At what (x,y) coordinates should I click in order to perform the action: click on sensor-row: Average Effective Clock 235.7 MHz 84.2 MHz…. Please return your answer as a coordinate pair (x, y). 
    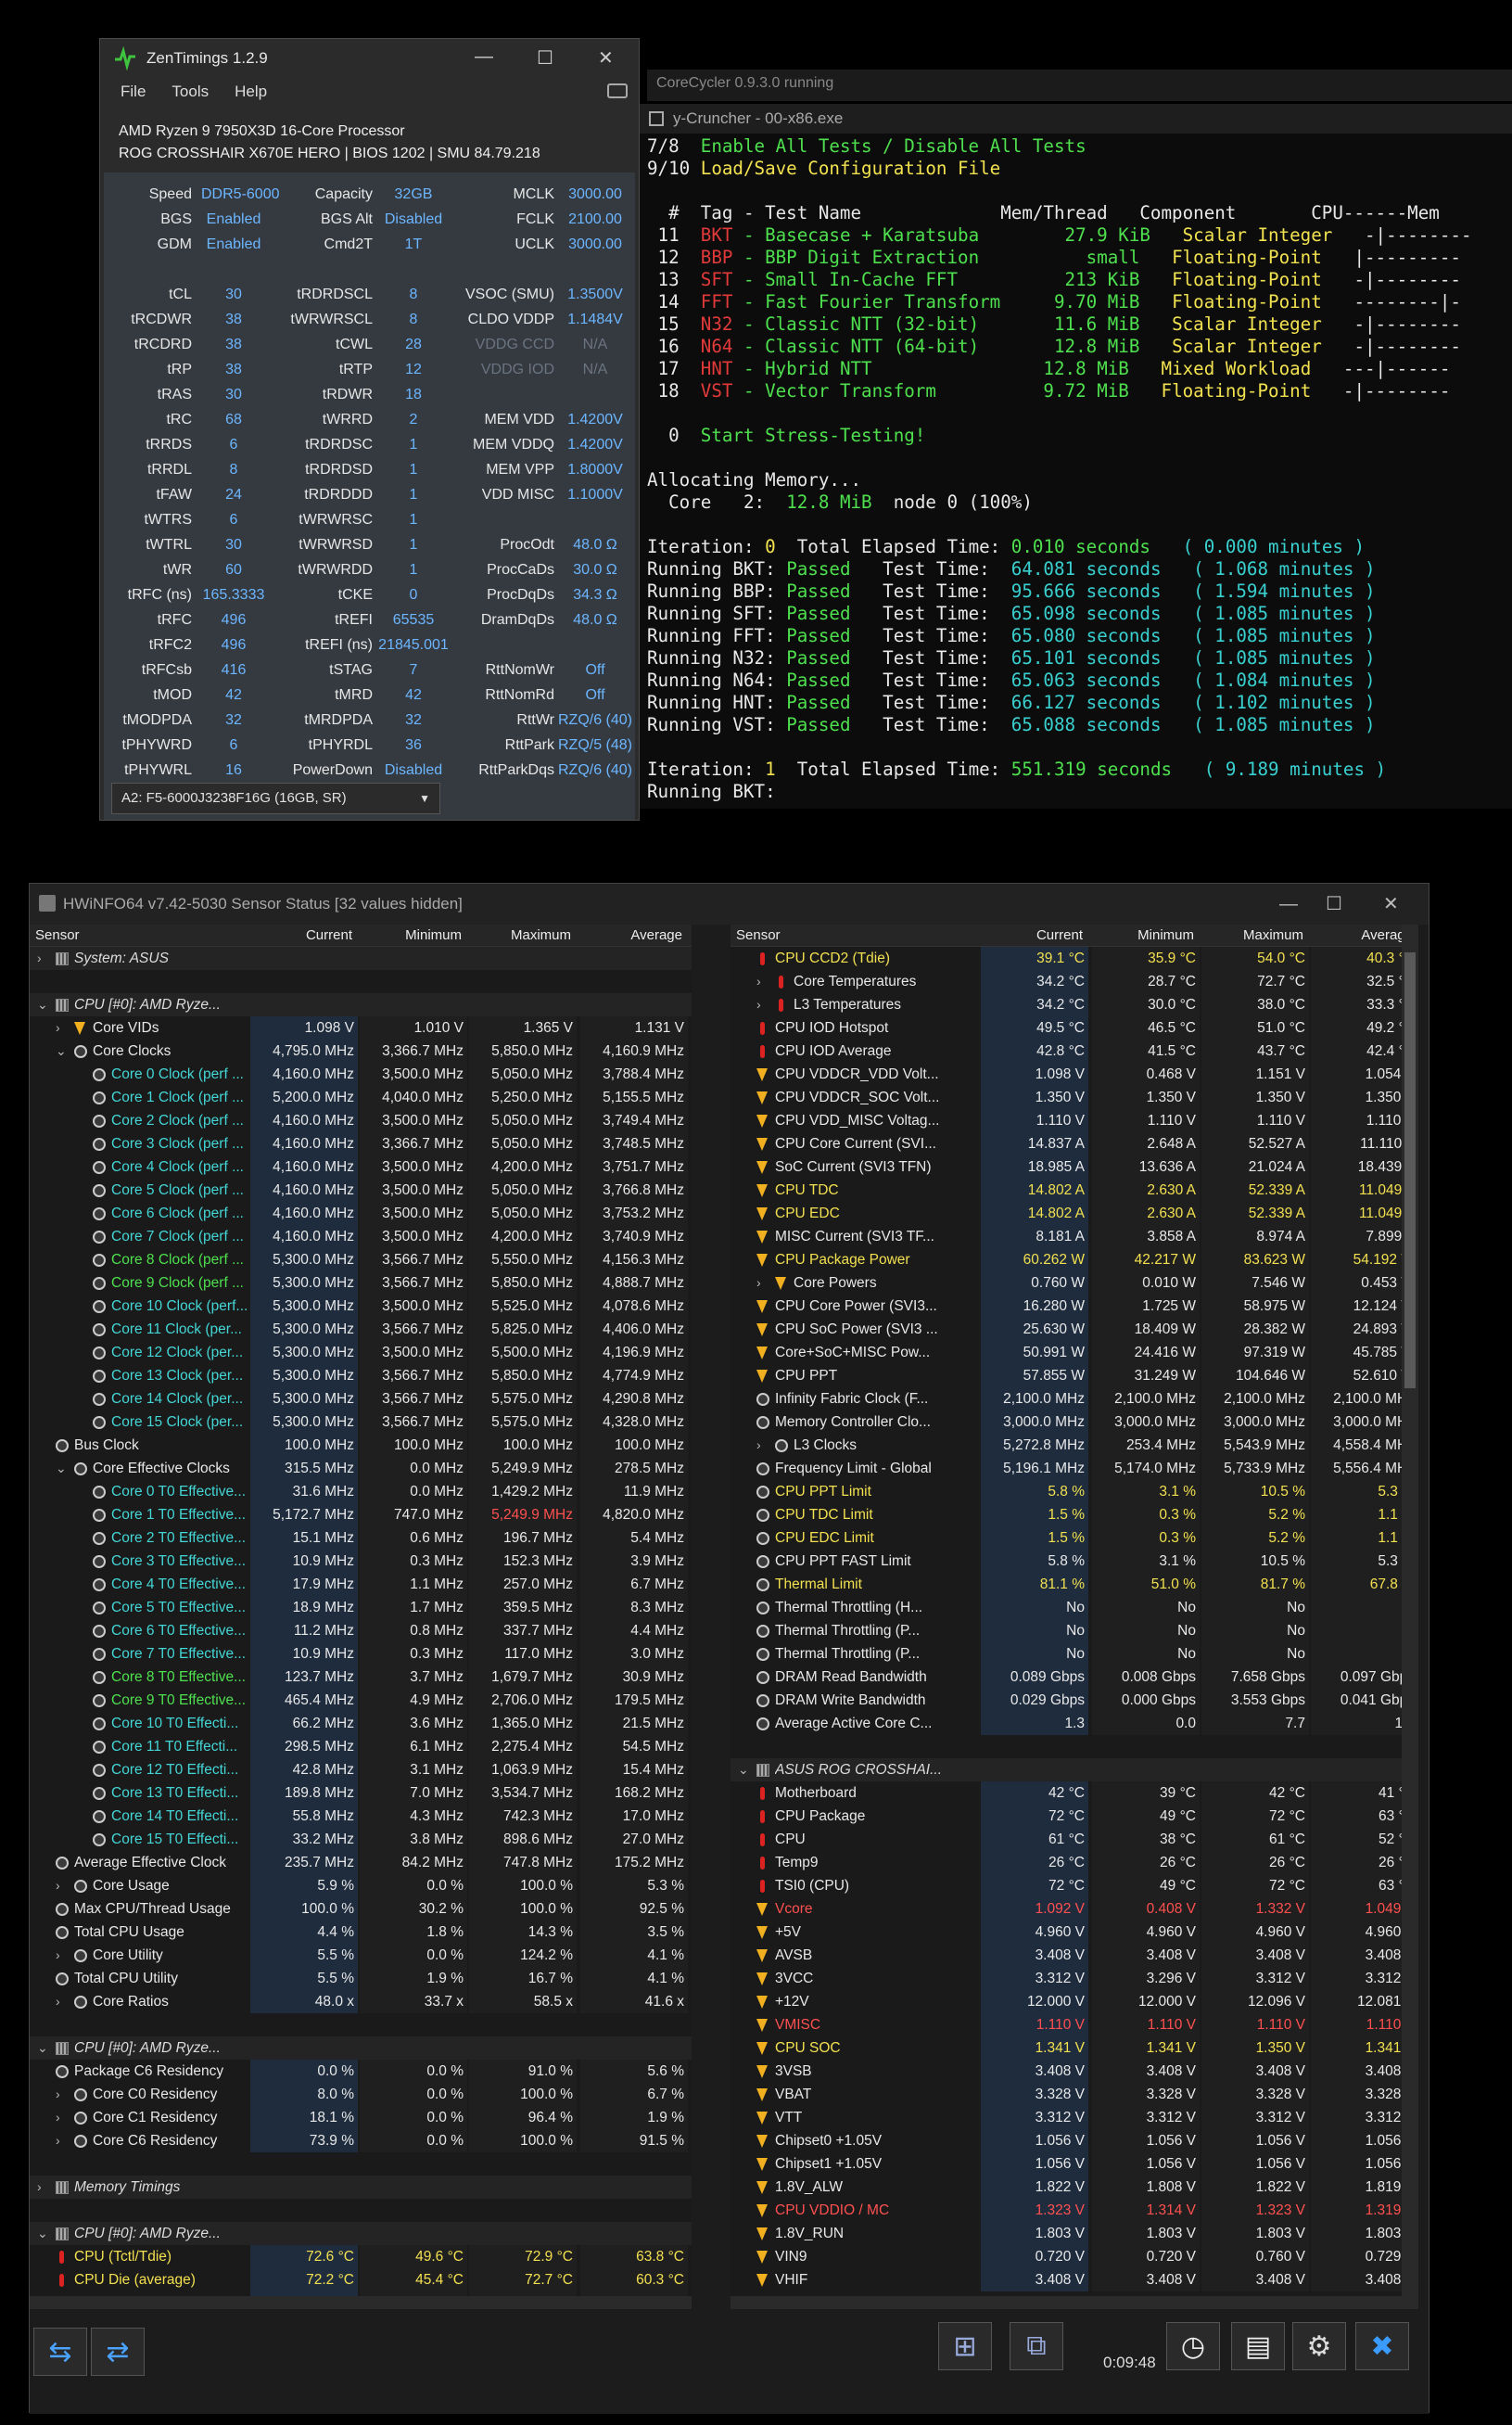
    Looking at the image, I should click on (361, 1862).